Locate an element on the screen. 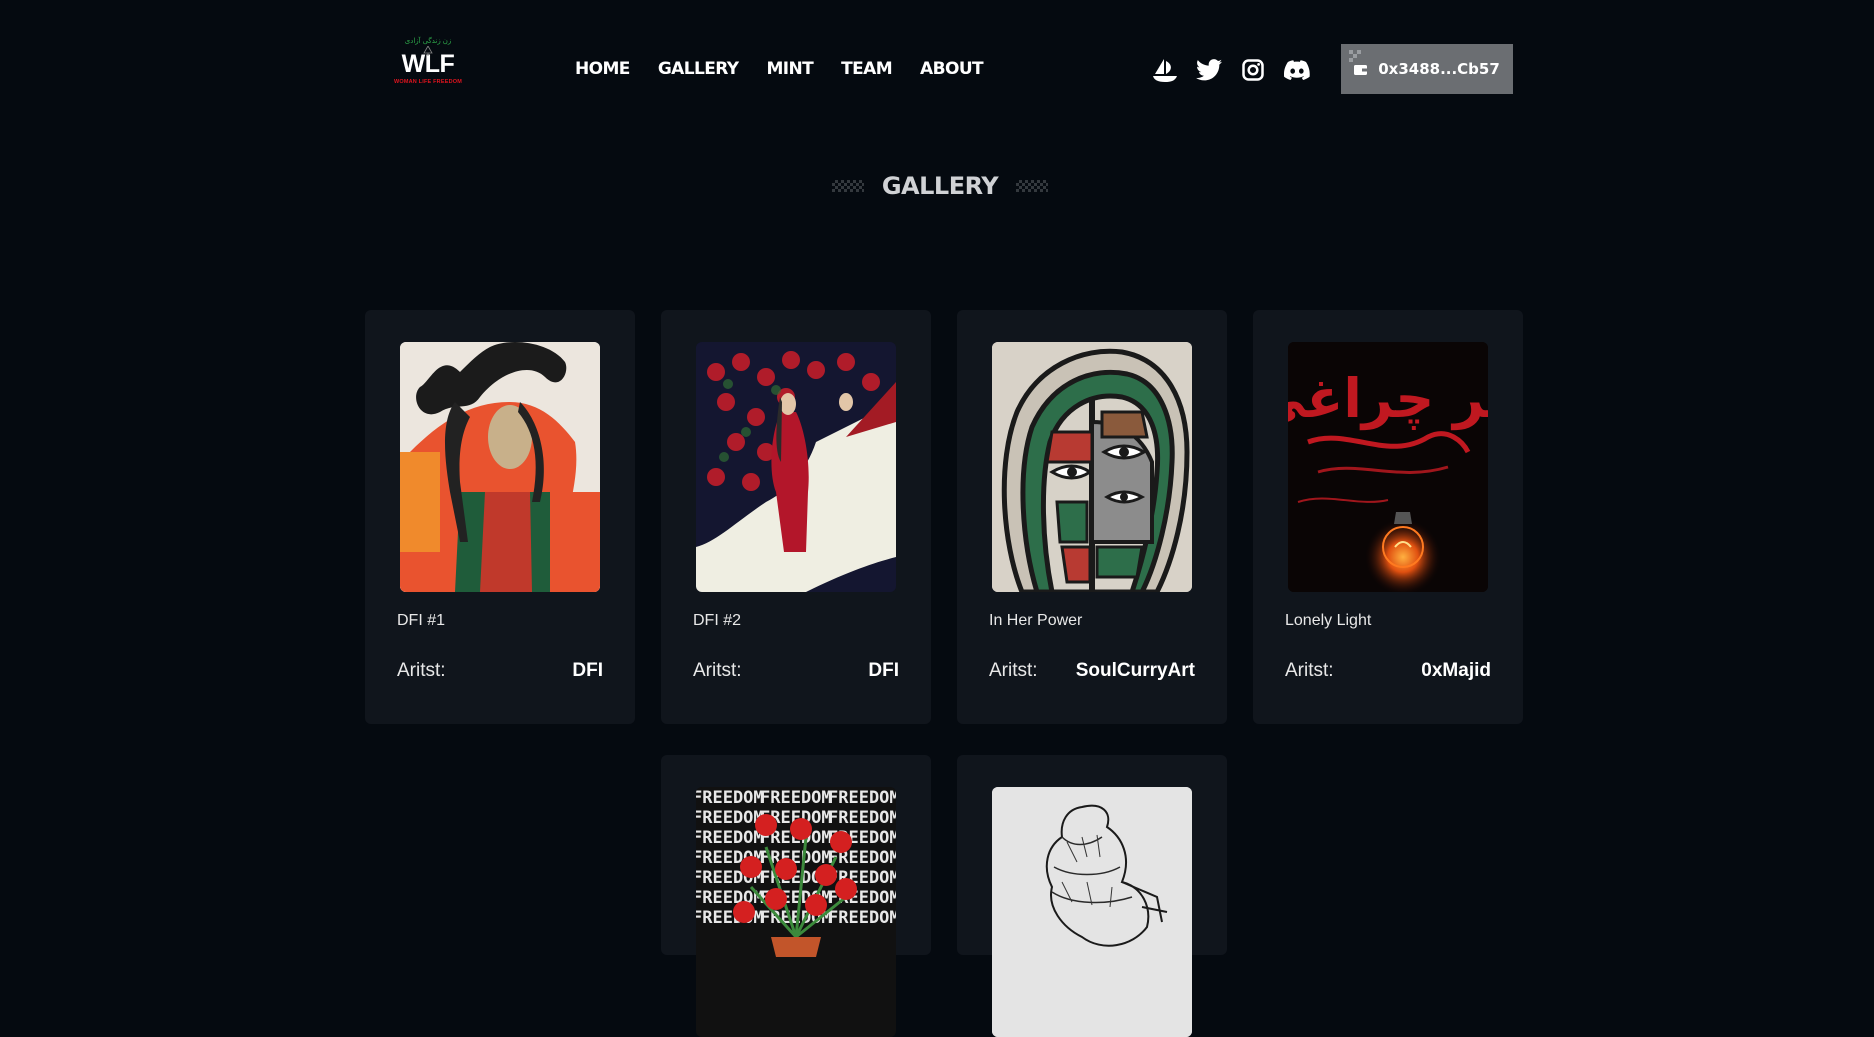 The image size is (1874, 1037). gallery-card: هر چراغی Lonely Light Aritst: 0xMajid is located at coordinates (1388, 517).